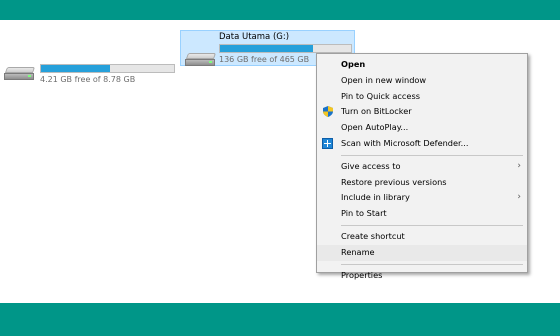 This screenshot has width=560, height=336. Describe the element at coordinates (264, 59) in the screenshot. I see `drive-free-space-text: 136 GB free of 465 GB` at that location.